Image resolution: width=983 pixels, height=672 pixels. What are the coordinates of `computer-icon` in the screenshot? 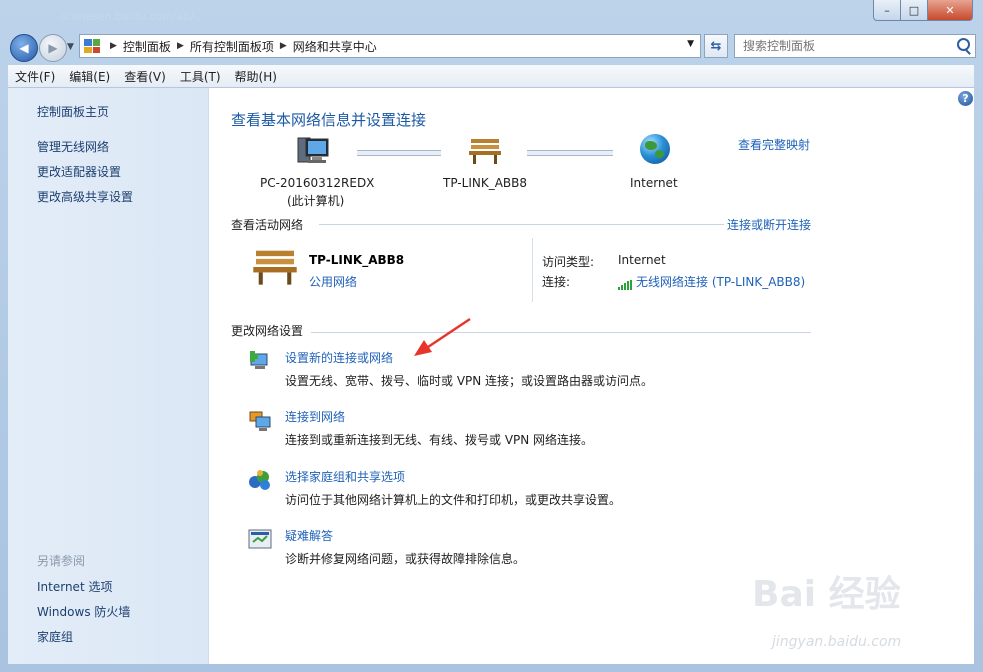 It's located at (313, 150).